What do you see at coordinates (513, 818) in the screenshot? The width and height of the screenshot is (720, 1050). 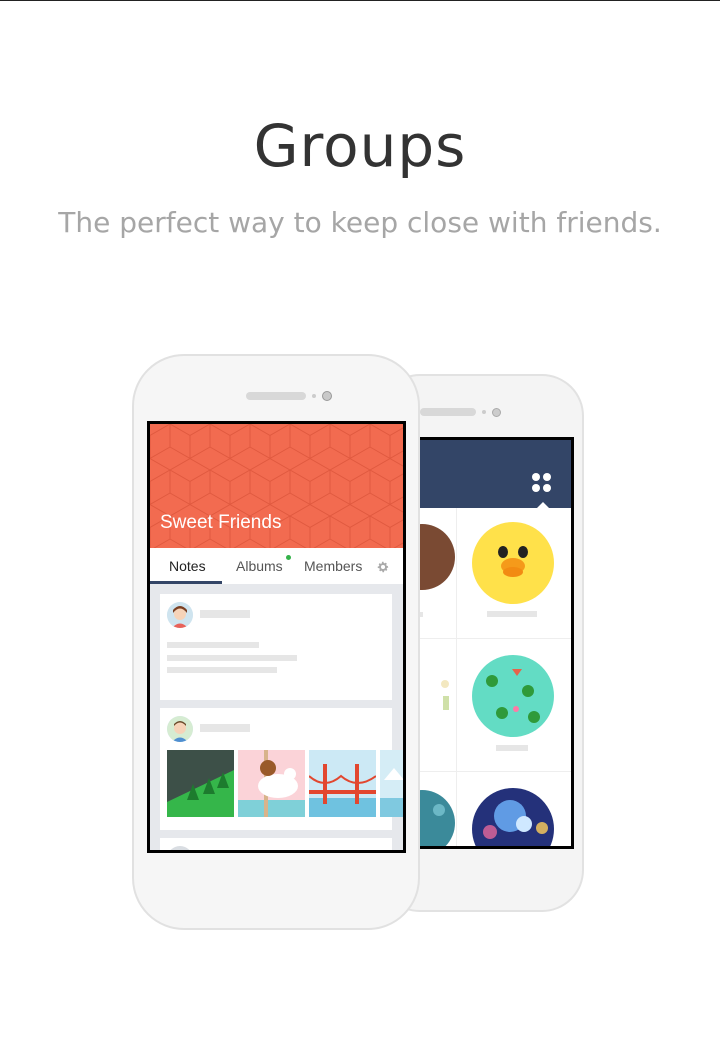 I see `bokeh-thumbnail` at bounding box center [513, 818].